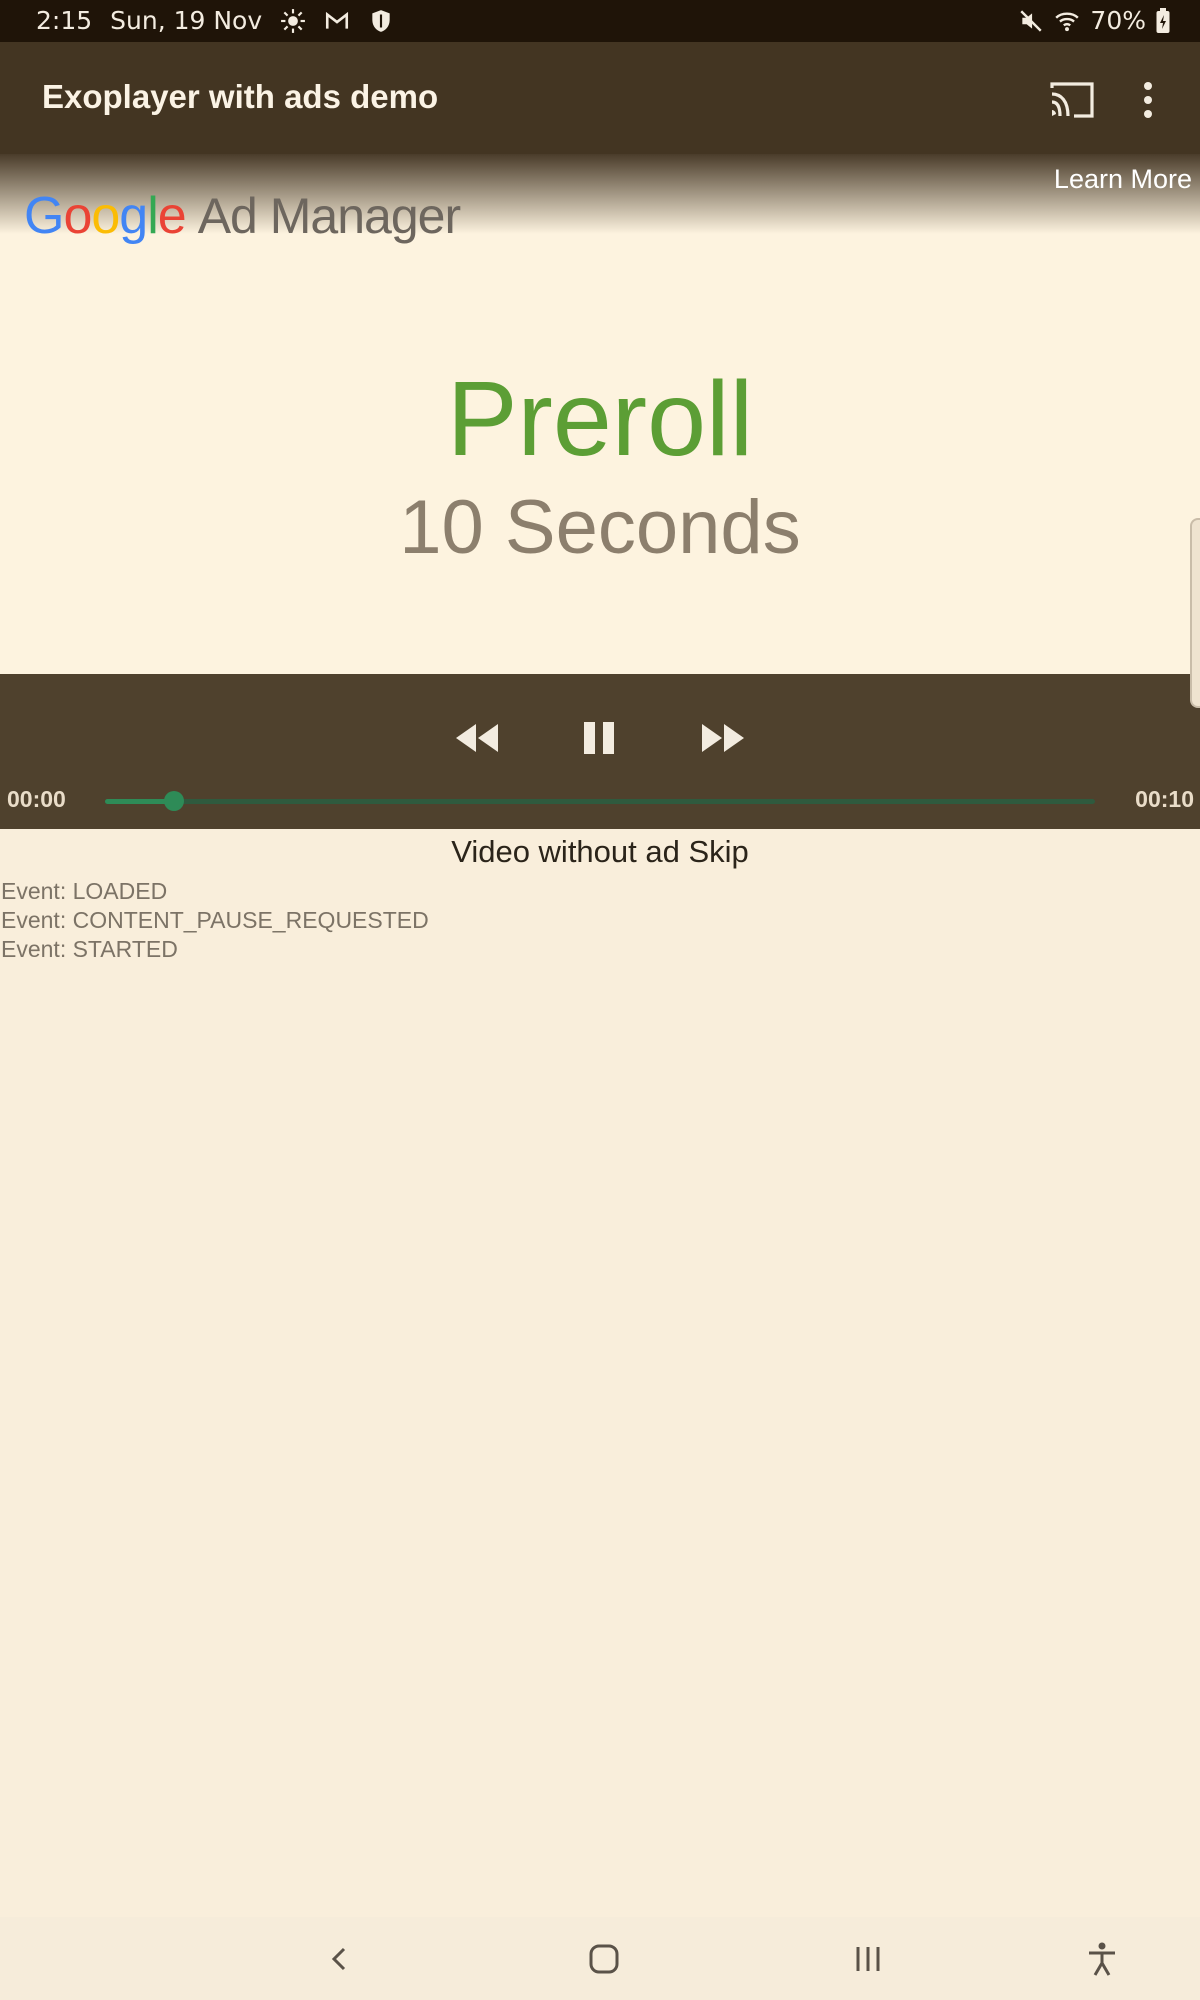  Describe the element at coordinates (600, 851) in the screenshot. I see `video-label: Video without ad Skip` at that location.